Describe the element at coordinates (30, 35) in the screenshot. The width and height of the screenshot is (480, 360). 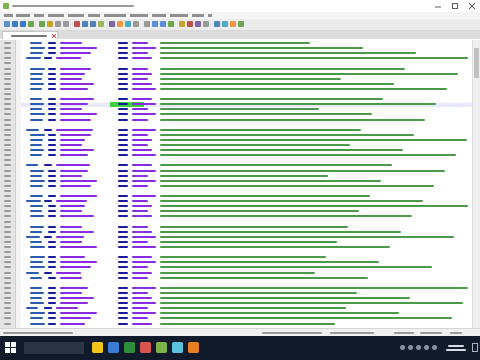
I see `tab-active-file` at that location.